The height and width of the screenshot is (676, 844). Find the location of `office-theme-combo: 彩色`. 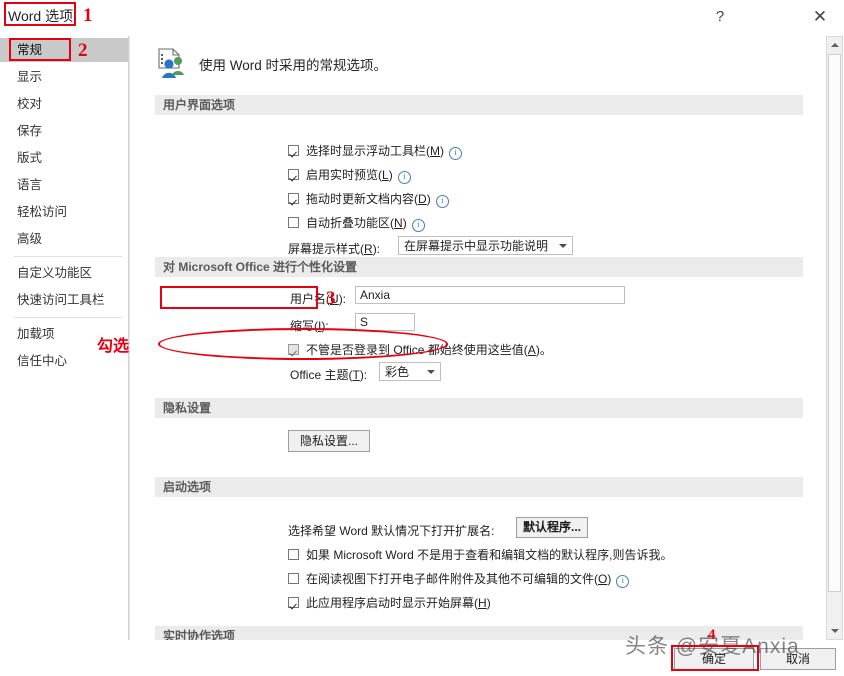

office-theme-combo: 彩色 is located at coordinates (410, 371).